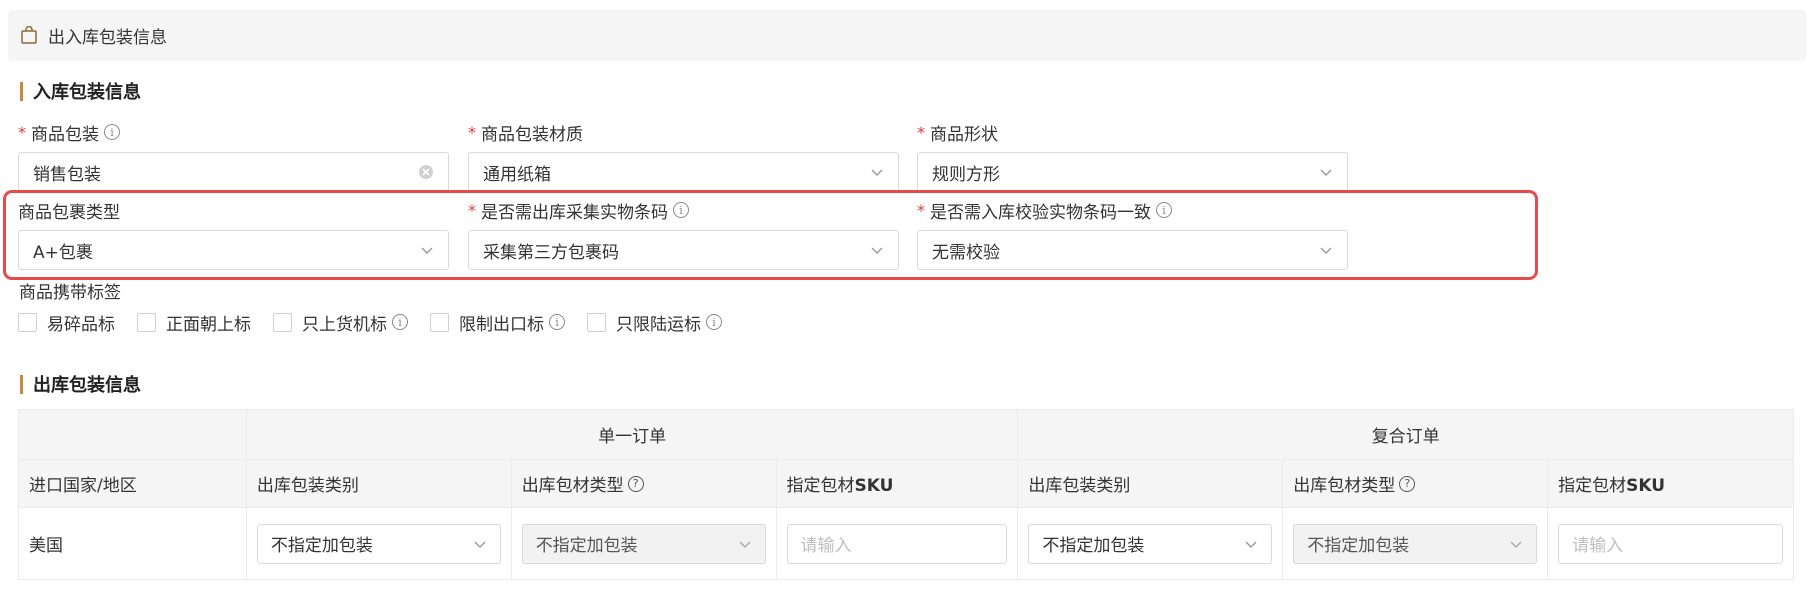 This screenshot has height=592, width=1817. I want to click on highlight-box, so click(770, 235).